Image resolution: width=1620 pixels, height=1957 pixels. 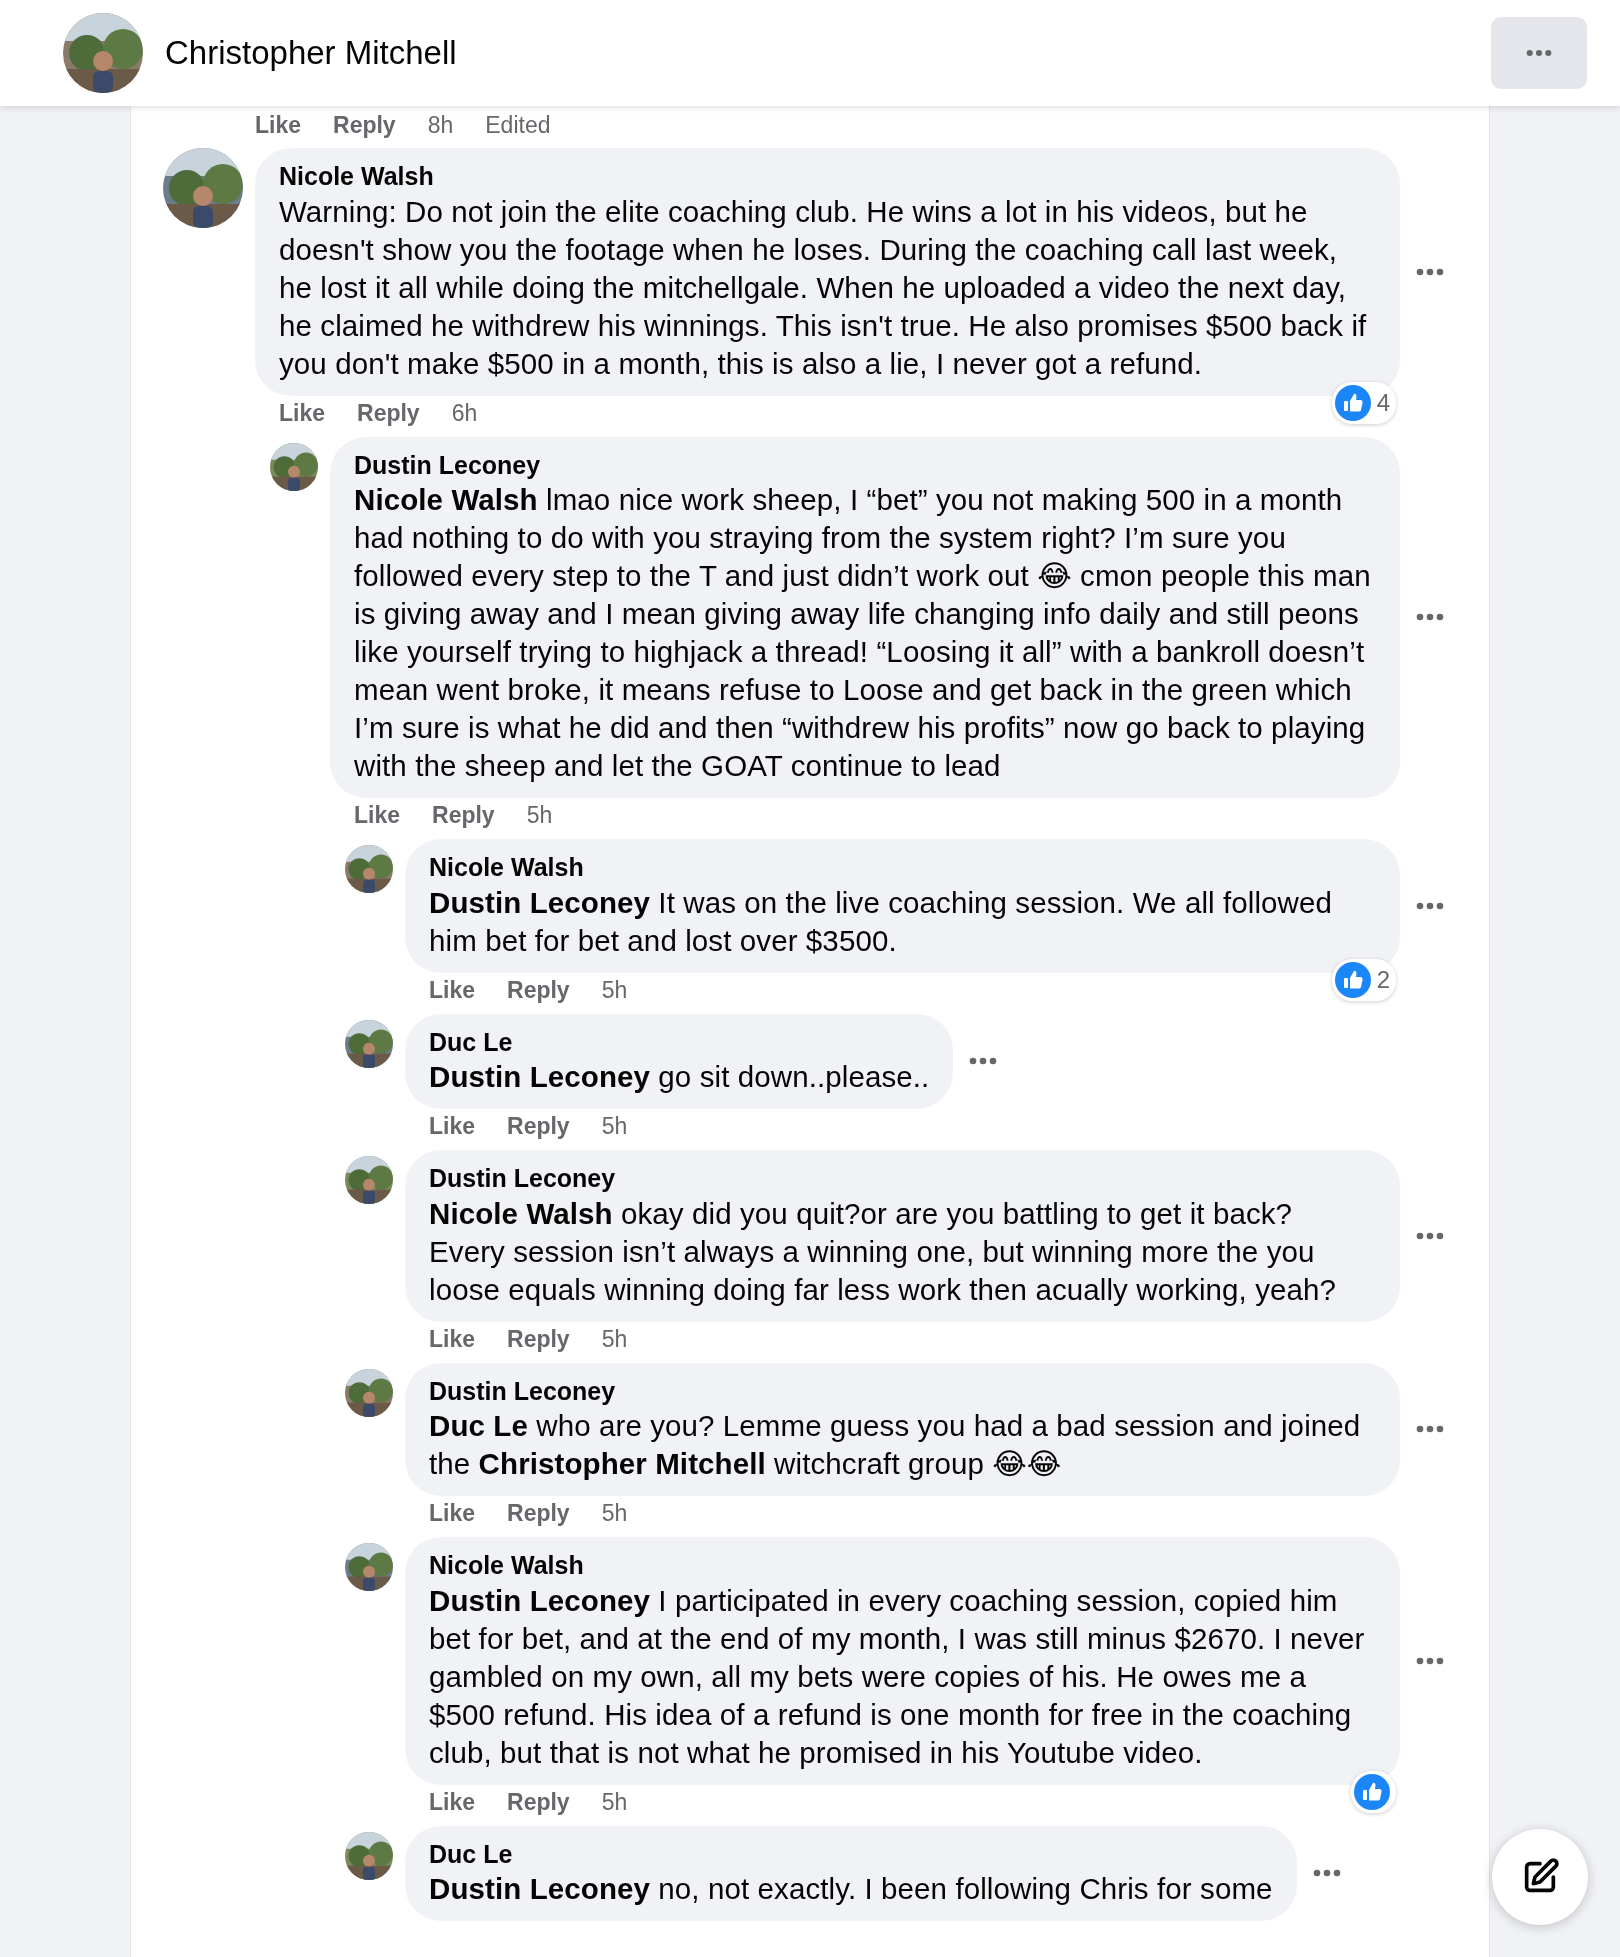 What do you see at coordinates (1383, 979) in the screenshot?
I see `reaction-count: 2` at bounding box center [1383, 979].